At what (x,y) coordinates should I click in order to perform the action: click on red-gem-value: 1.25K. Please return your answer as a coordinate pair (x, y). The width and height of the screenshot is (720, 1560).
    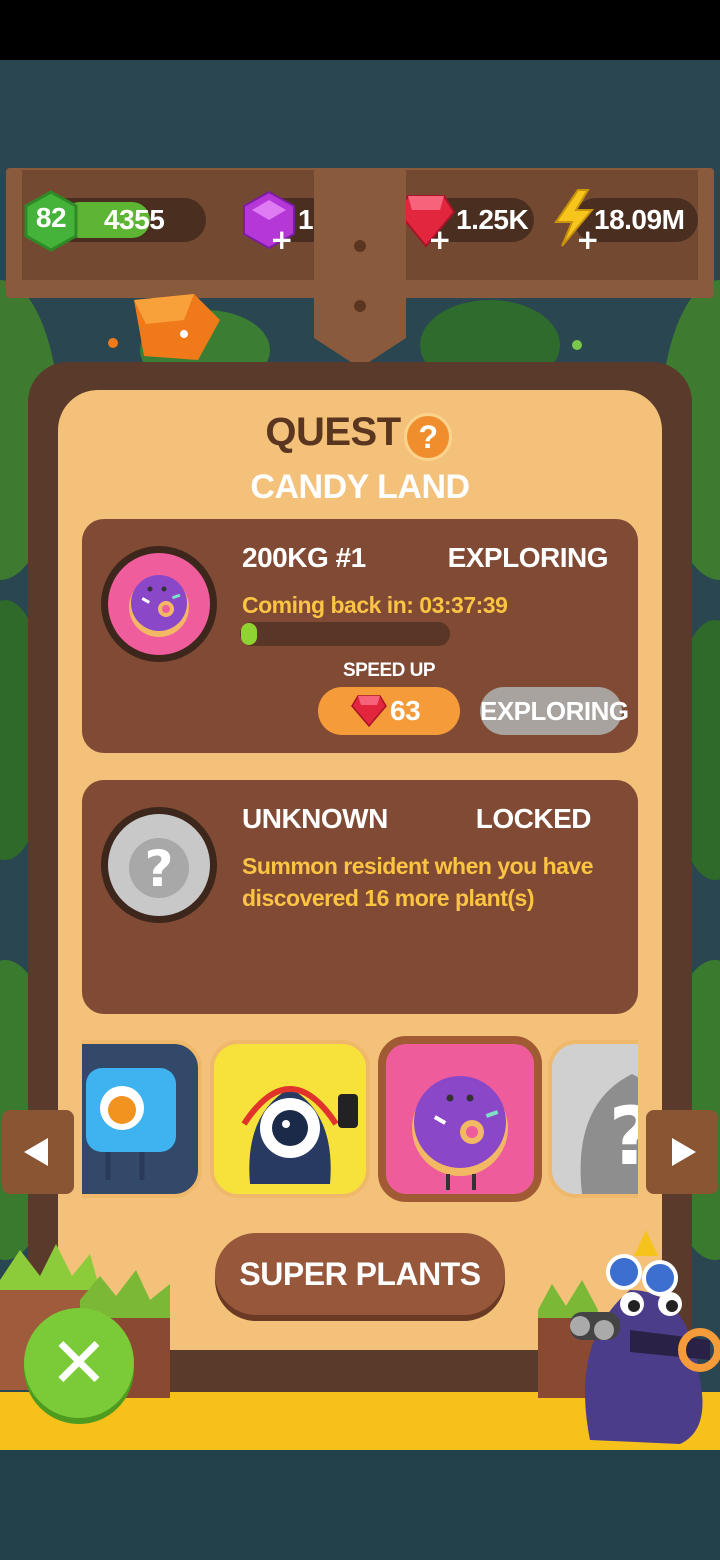
    Looking at the image, I should click on (492, 219).